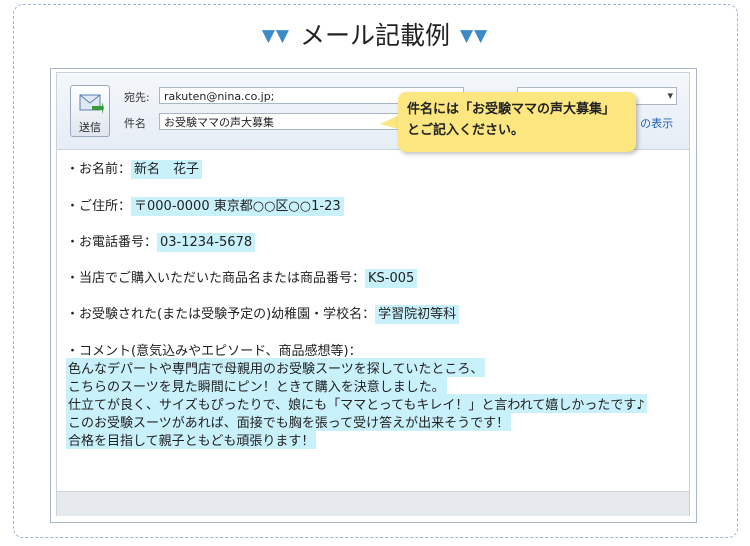 The image size is (750, 546). Describe the element at coordinates (137, 97) in the screenshot. I see `to-label: 宛先:` at that location.